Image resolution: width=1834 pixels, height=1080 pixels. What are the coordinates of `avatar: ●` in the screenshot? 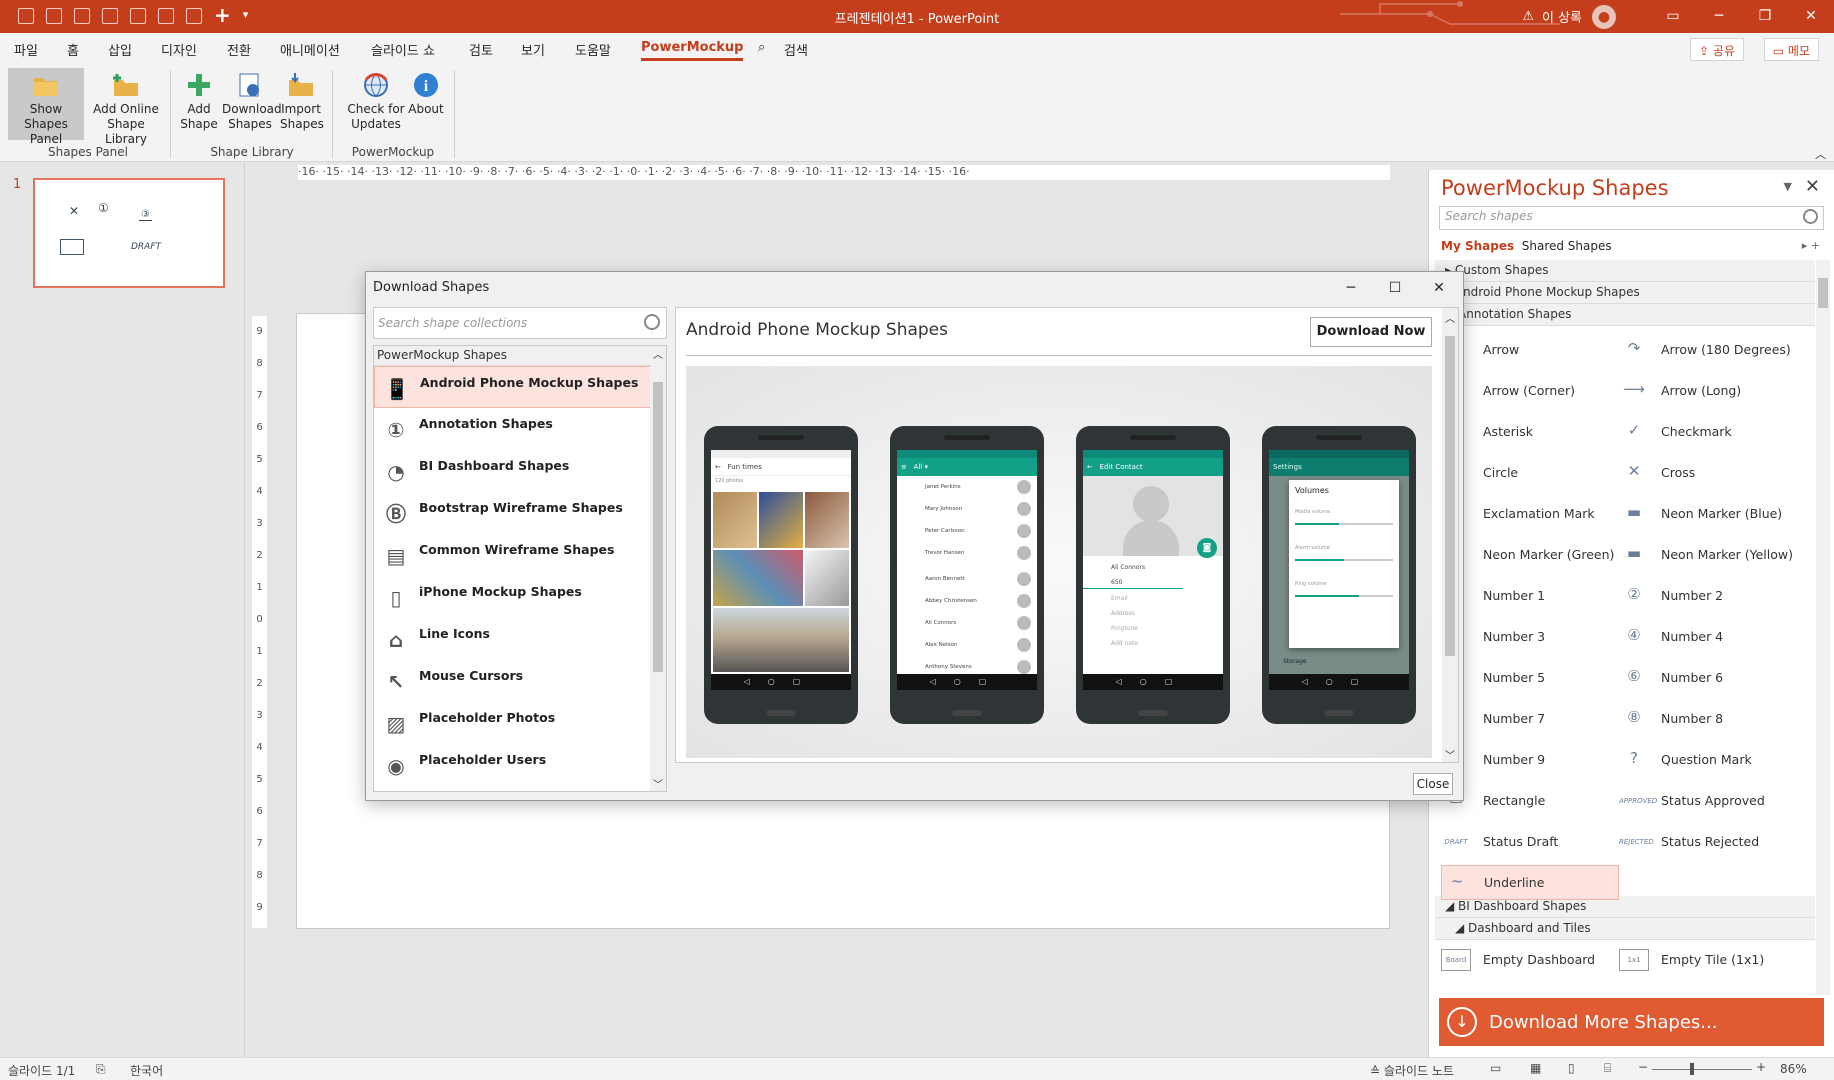 It's located at (1604, 16).